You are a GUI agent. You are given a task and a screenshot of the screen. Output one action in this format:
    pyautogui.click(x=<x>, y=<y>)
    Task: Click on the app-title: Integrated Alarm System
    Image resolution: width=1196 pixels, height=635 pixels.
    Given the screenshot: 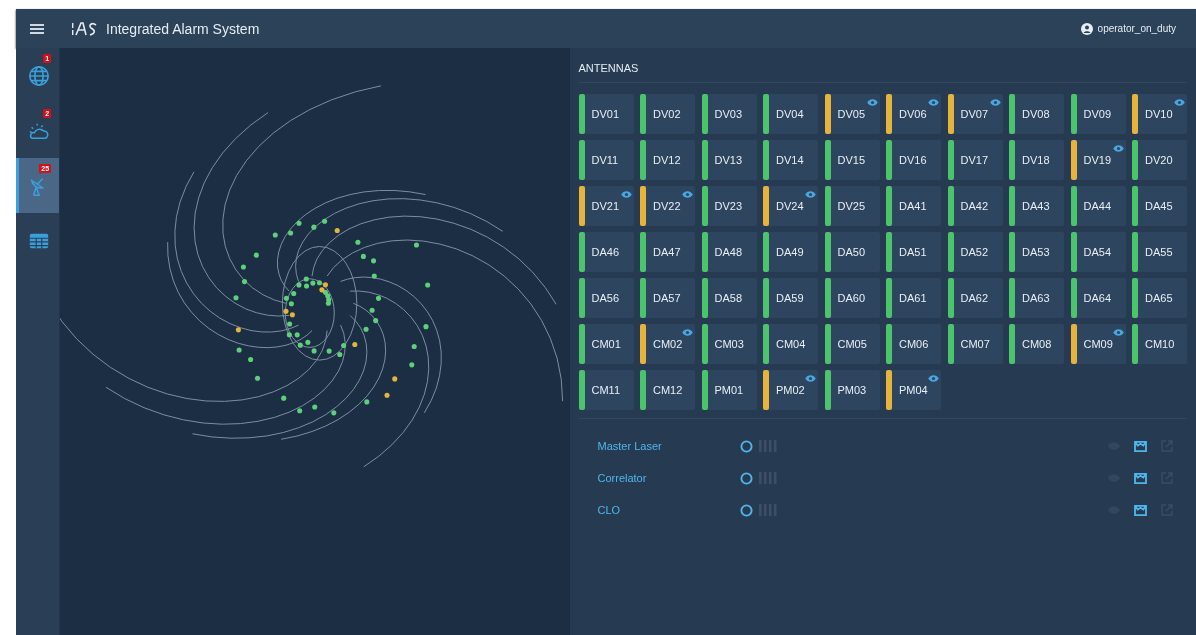 What is the action you would take?
    pyautogui.click(x=183, y=28)
    